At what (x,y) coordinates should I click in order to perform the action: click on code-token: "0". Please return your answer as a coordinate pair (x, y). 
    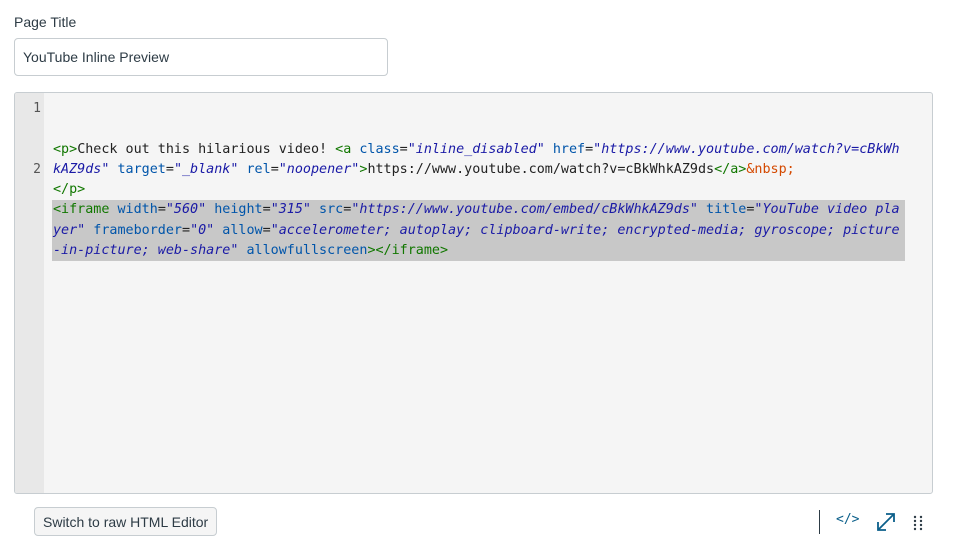
    Looking at the image, I should click on (202, 230).